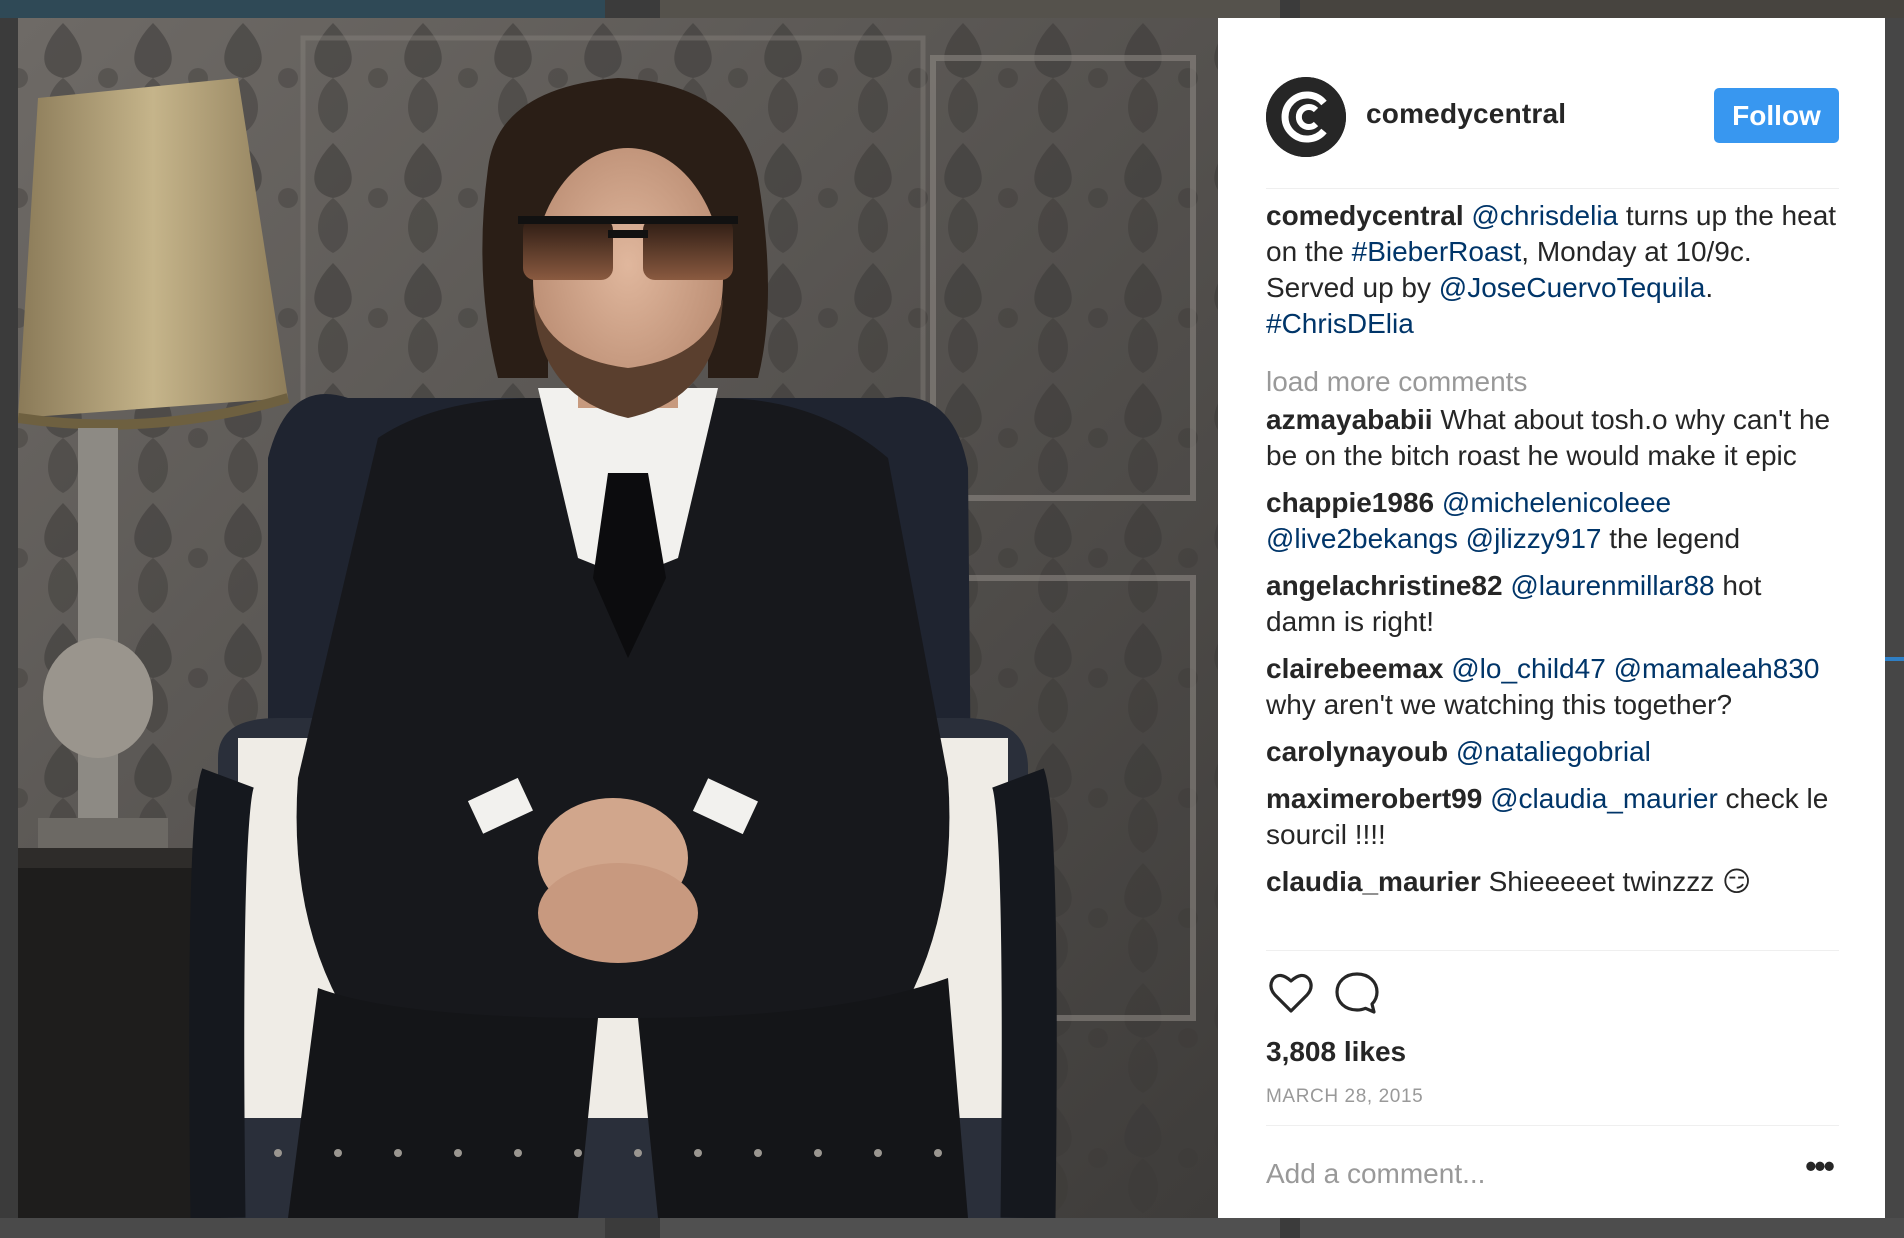 This screenshot has width=1904, height=1238. What do you see at coordinates (1620, 881) in the screenshot?
I see `comment-text: Shieeeeet twinzzz 😏` at bounding box center [1620, 881].